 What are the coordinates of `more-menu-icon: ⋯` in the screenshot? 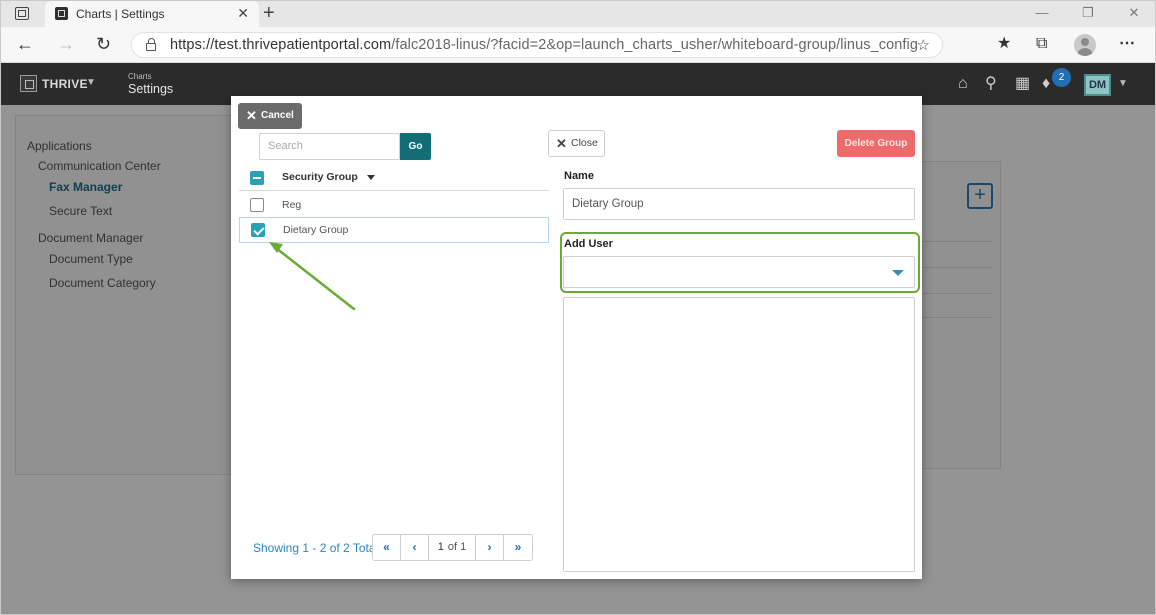 It's located at (1127, 44).